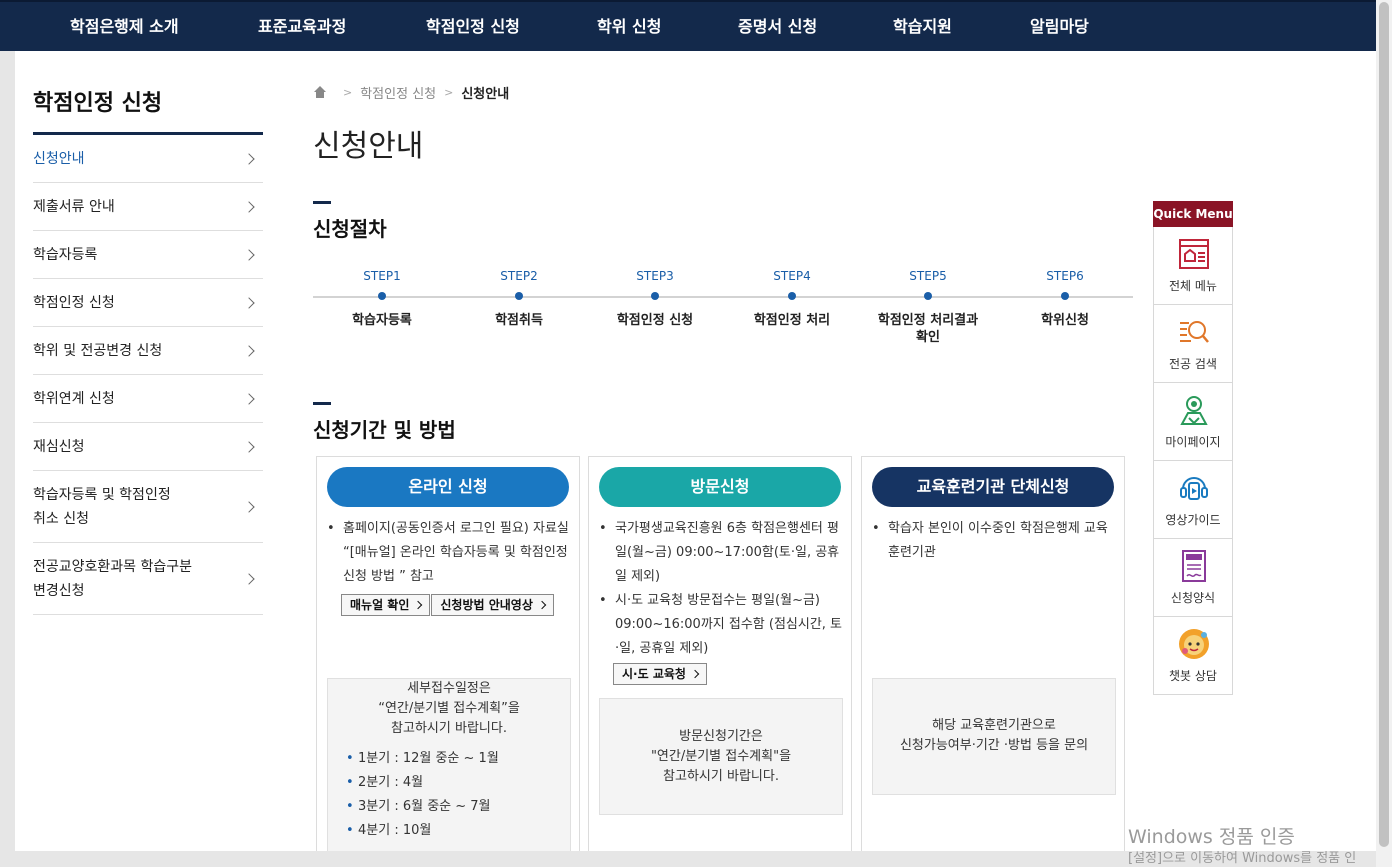 The width and height of the screenshot is (1392, 867). I want to click on list-item: 3분기 : 6월 중순 ~ 7월, so click(464, 807).